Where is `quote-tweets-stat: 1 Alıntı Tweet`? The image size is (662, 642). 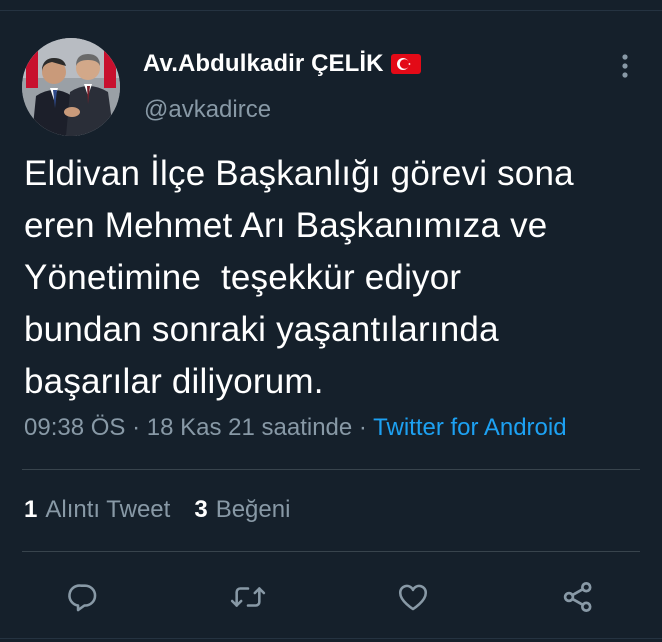 quote-tweets-stat: 1 Alıntı Tweet is located at coordinates (97, 510).